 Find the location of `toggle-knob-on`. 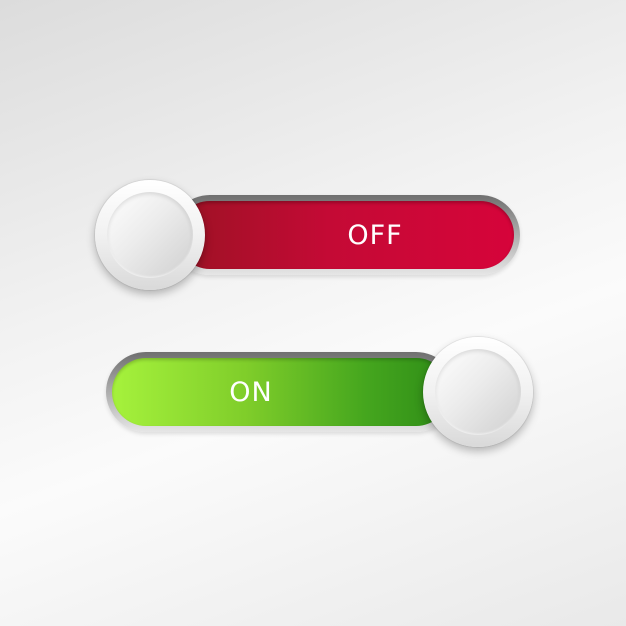

toggle-knob-on is located at coordinates (478, 392).